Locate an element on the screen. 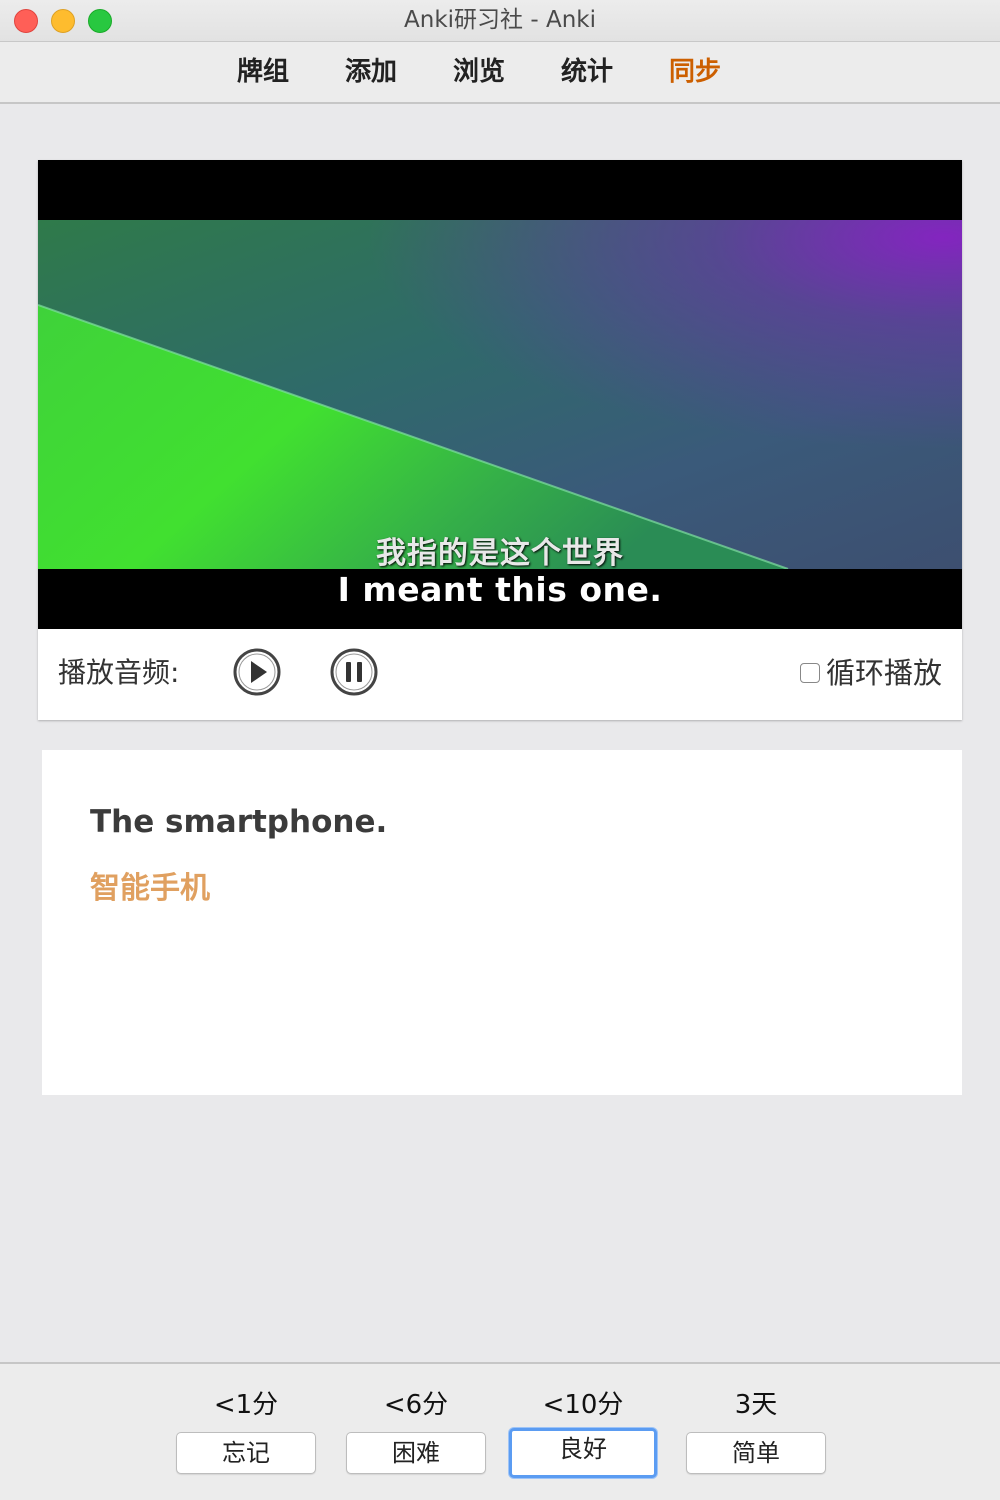 Image resolution: width=1000 pixels, height=1500 pixels. loop-toggle: 循环播放 is located at coordinates (870, 671).